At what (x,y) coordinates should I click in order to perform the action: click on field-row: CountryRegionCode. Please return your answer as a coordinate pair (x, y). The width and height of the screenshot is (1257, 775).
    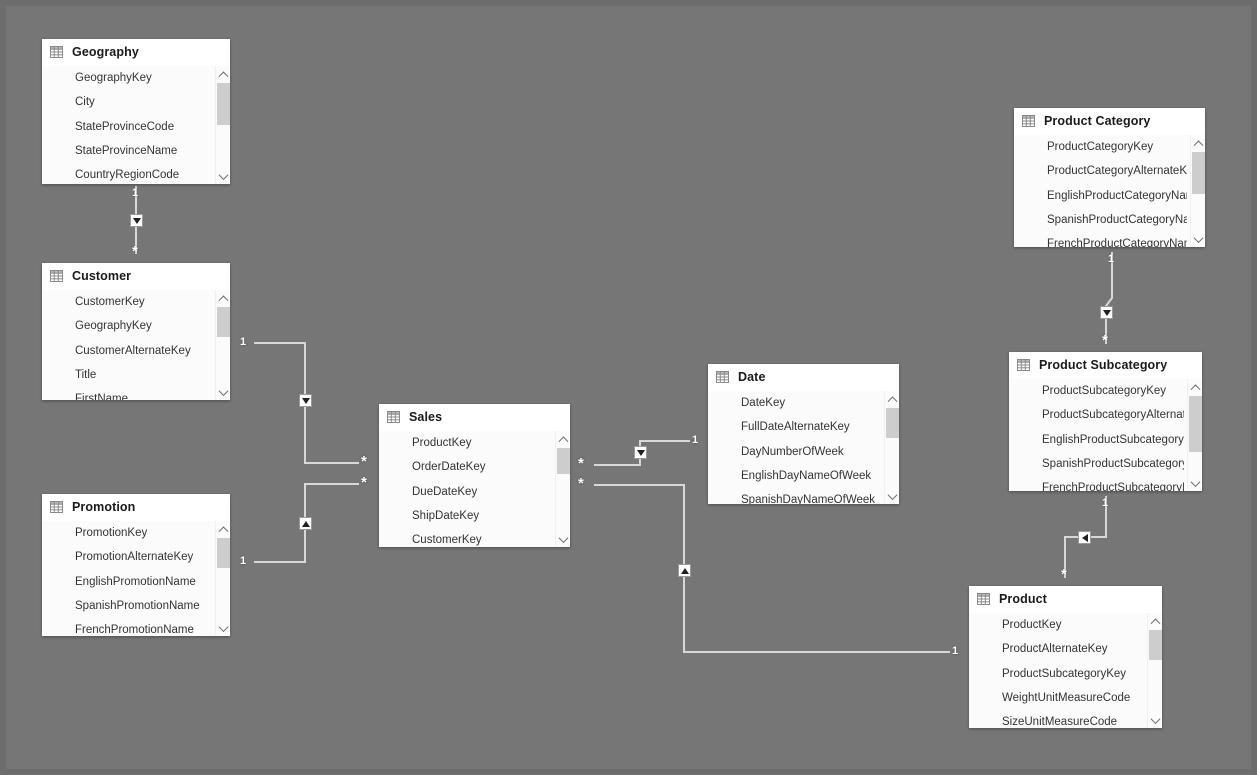
    Looking at the image, I should click on (143, 173).